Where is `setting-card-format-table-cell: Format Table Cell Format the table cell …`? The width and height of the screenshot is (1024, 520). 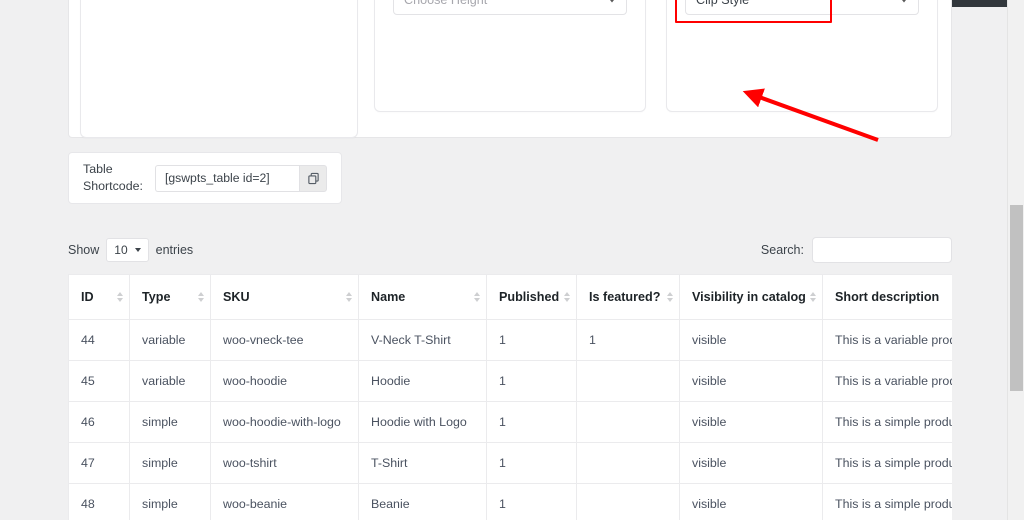
setting-card-format-table-cell: Format Table Cell Format the table cell … is located at coordinates (802, 56).